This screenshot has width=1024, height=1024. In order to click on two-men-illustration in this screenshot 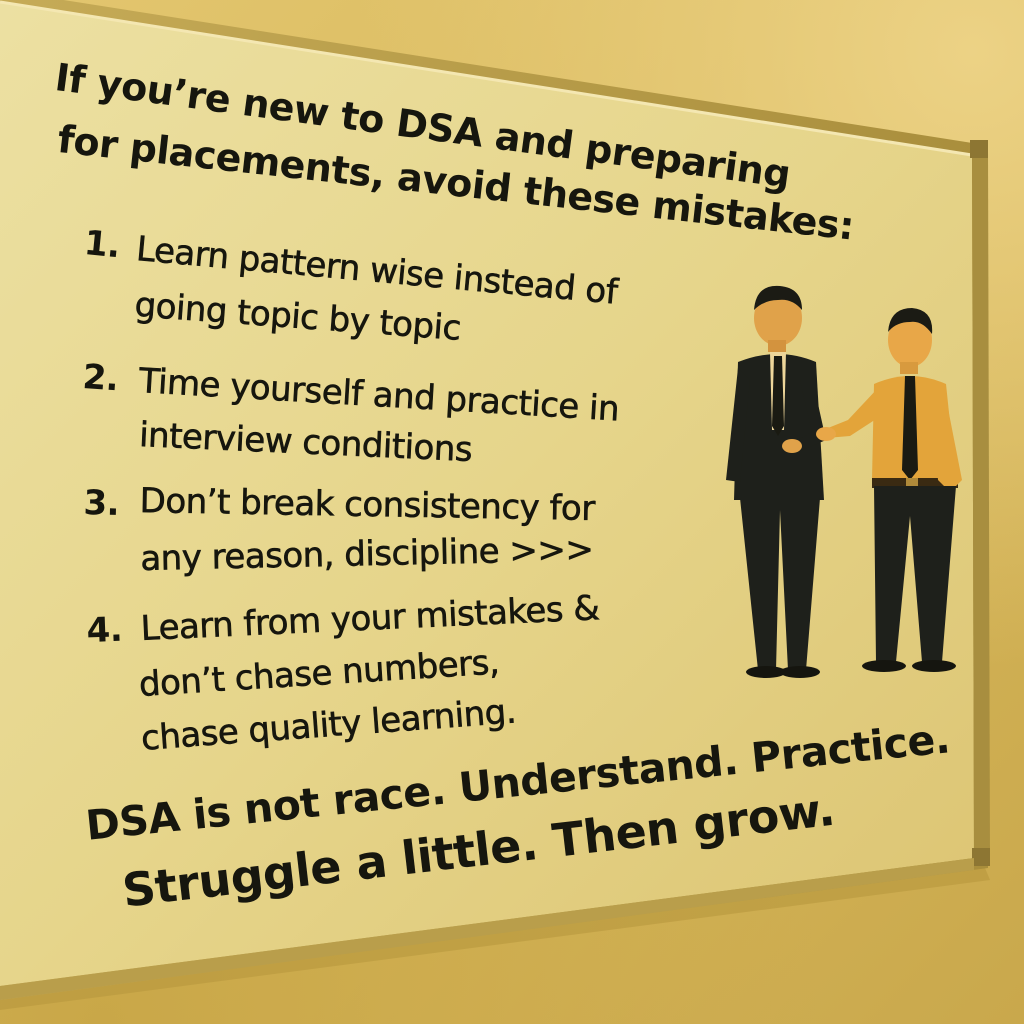, I will do `click(845, 480)`.